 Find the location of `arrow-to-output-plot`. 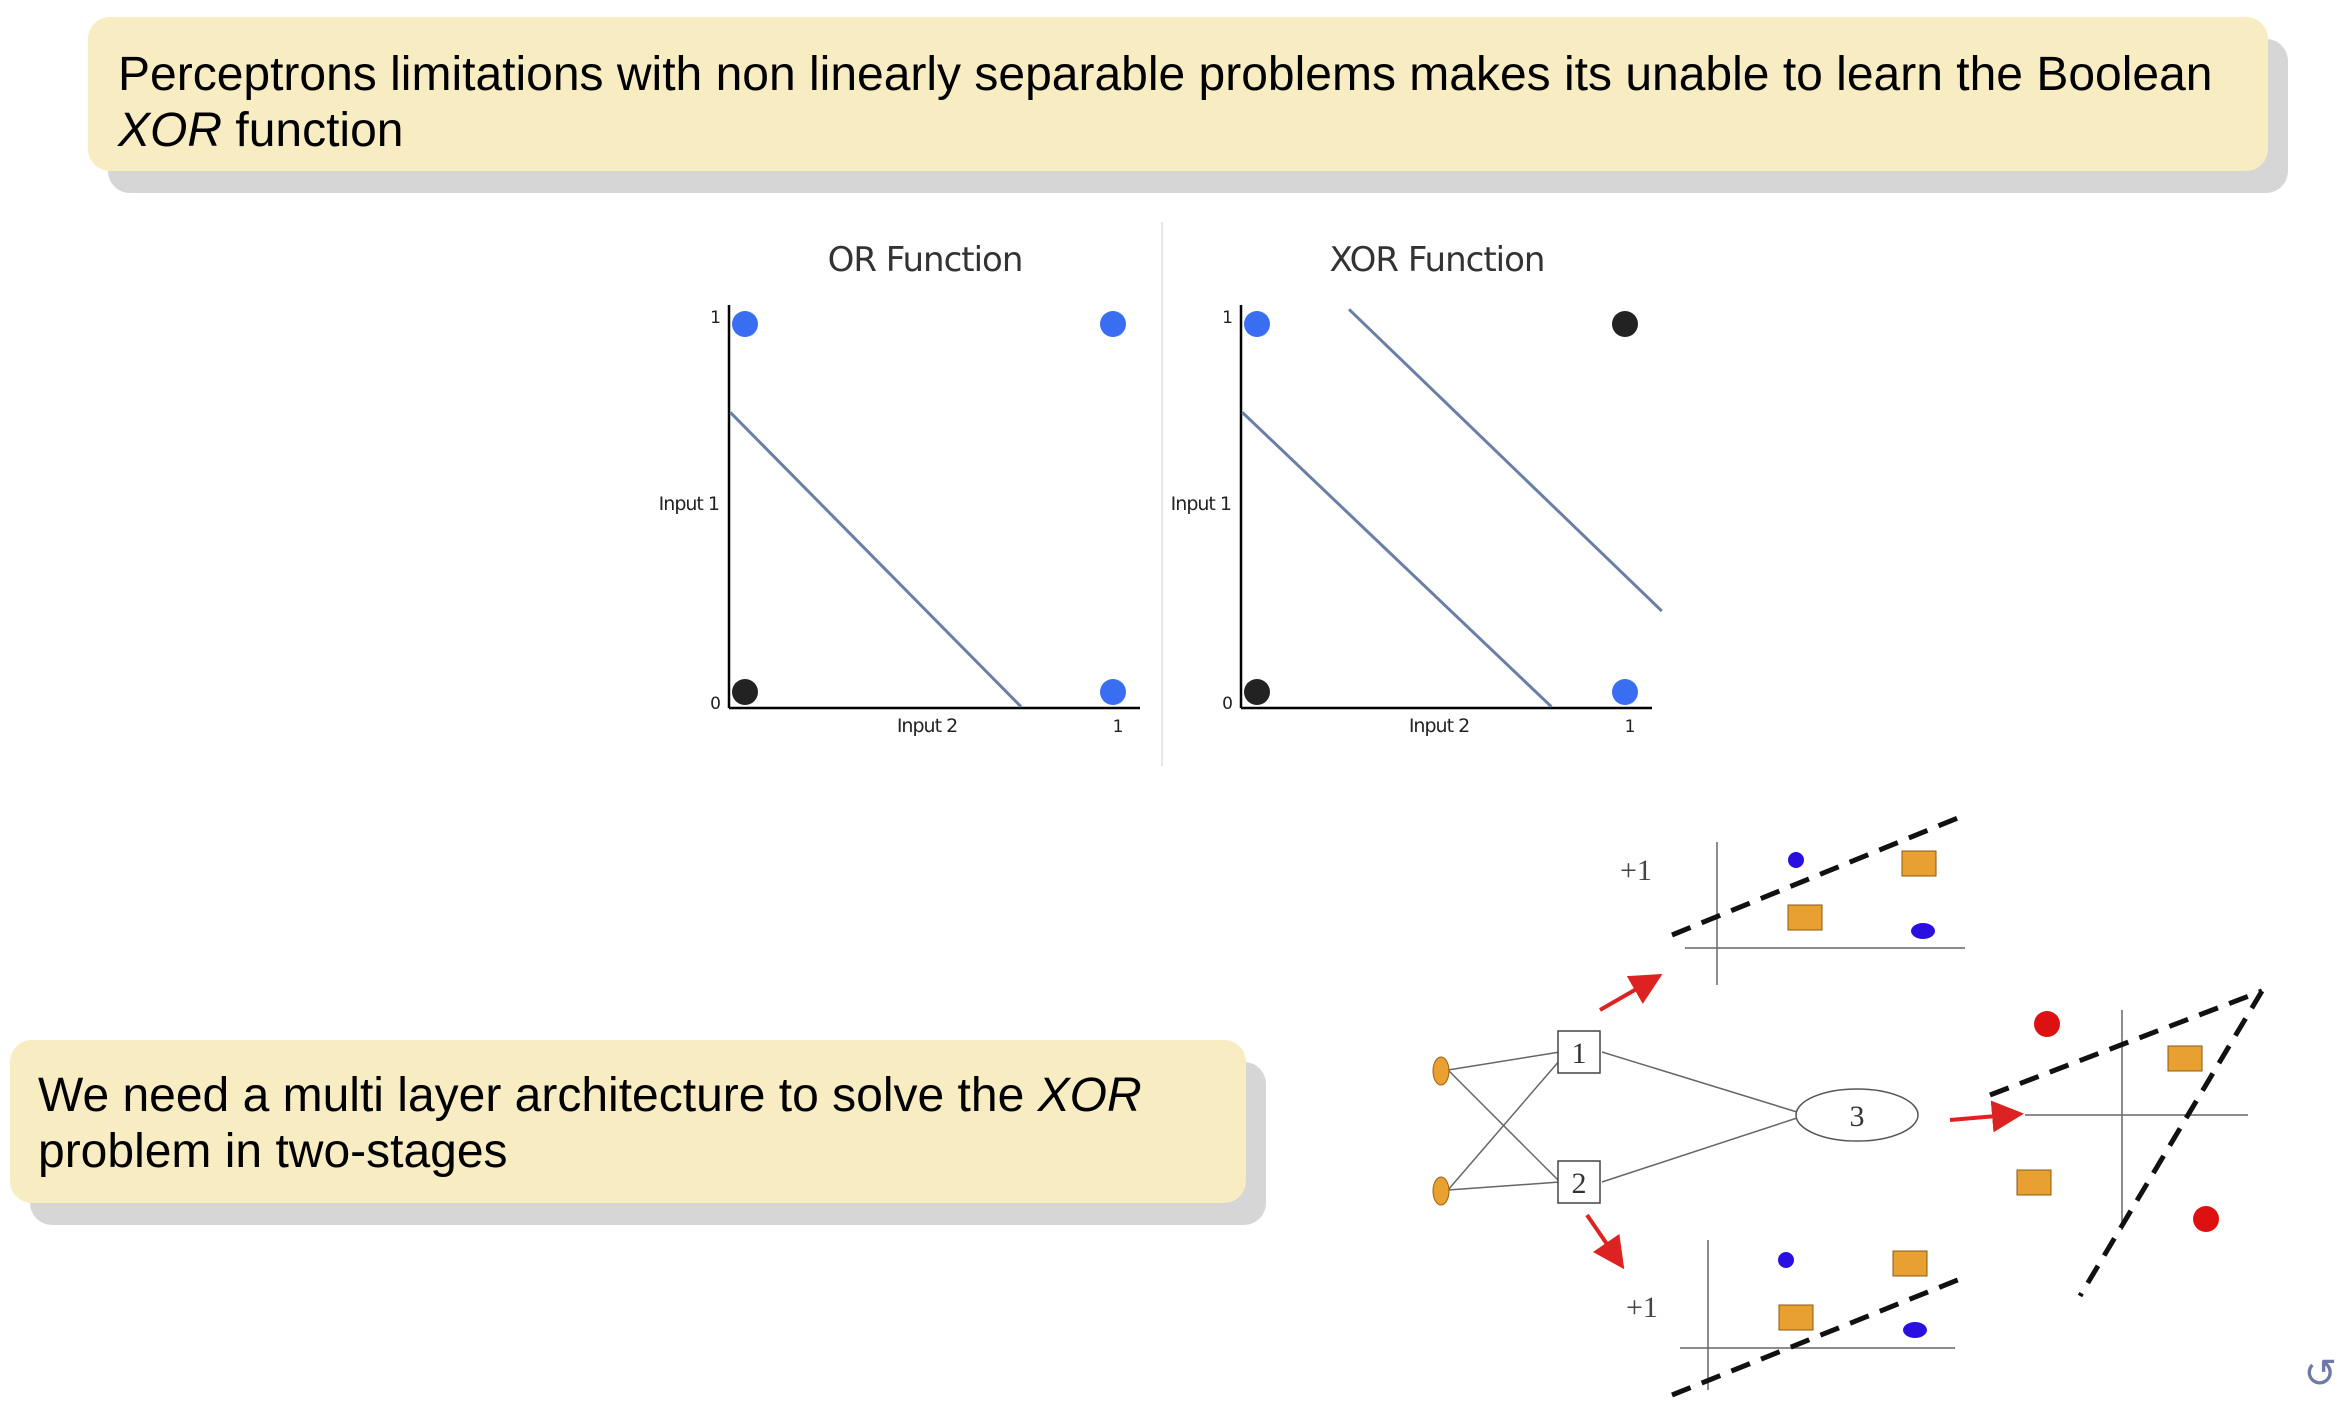

arrow-to-output-plot is located at coordinates (1986, 1116).